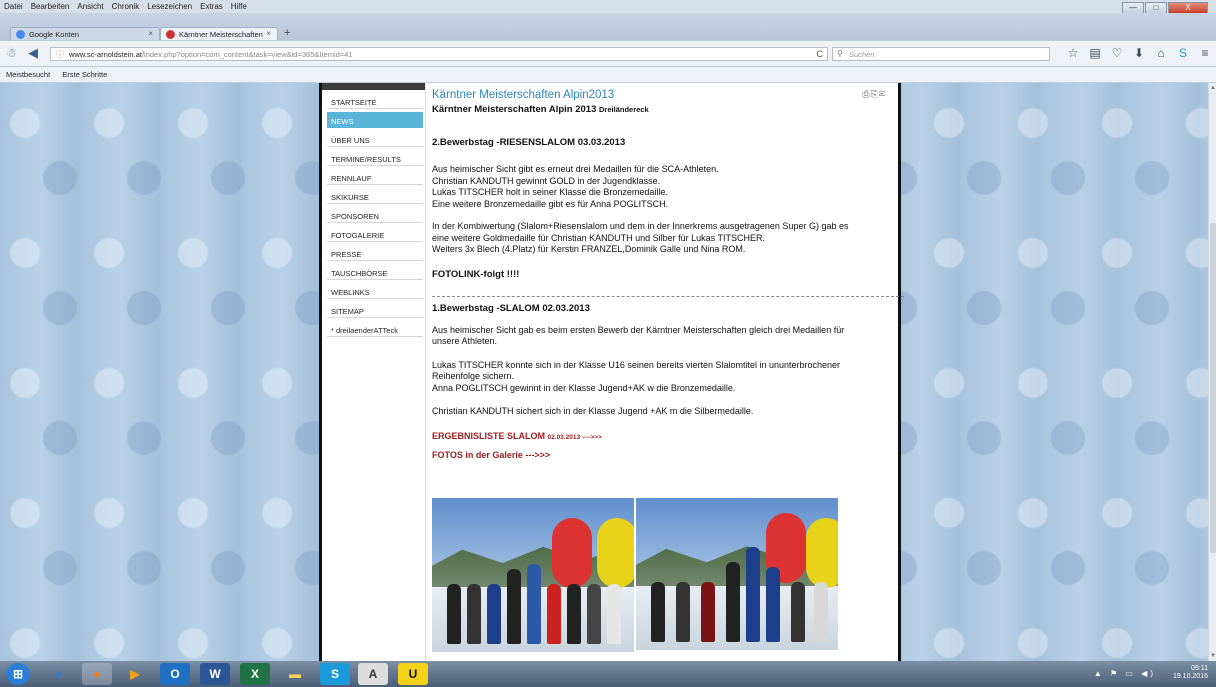 The height and width of the screenshot is (687, 1216). Describe the element at coordinates (882, 94) in the screenshot. I see `email-icon: ✉` at that location.